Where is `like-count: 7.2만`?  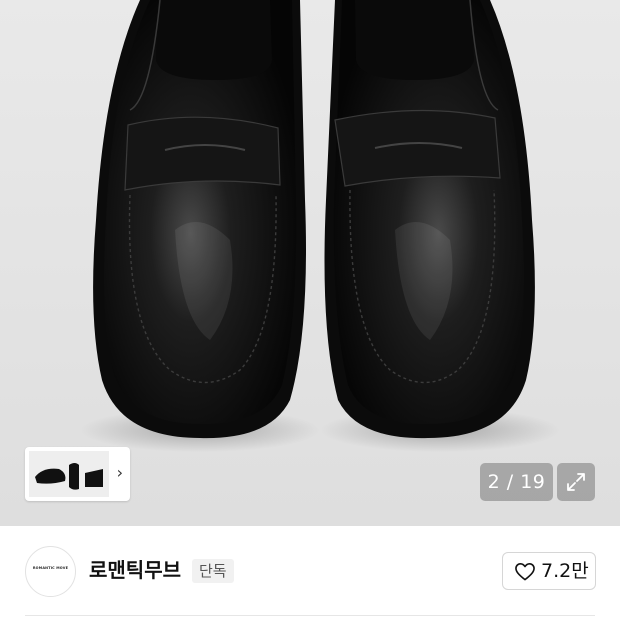
like-count: 7.2만 is located at coordinates (565, 571).